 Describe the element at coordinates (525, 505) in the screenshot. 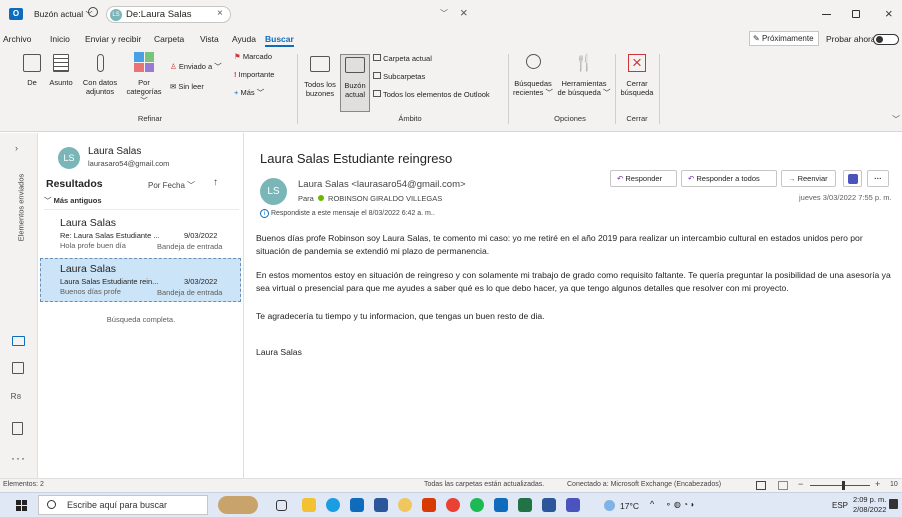

I see `excel-icon` at that location.